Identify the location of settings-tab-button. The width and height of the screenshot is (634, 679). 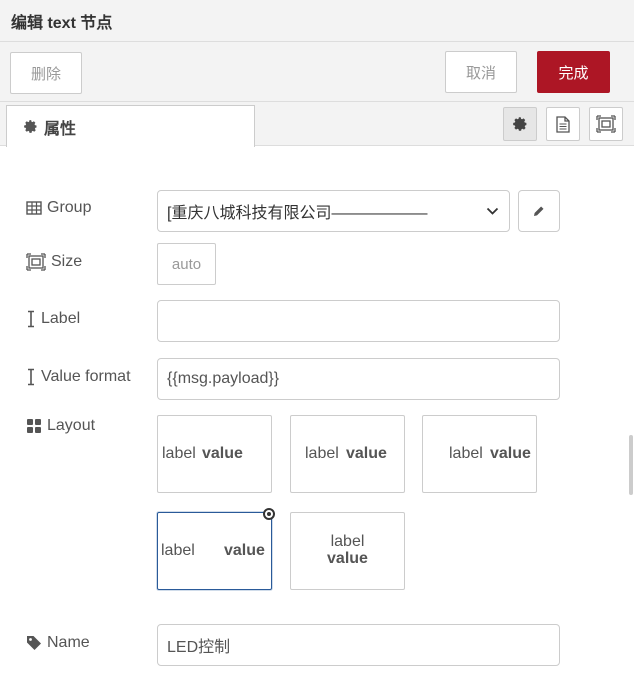
(520, 124).